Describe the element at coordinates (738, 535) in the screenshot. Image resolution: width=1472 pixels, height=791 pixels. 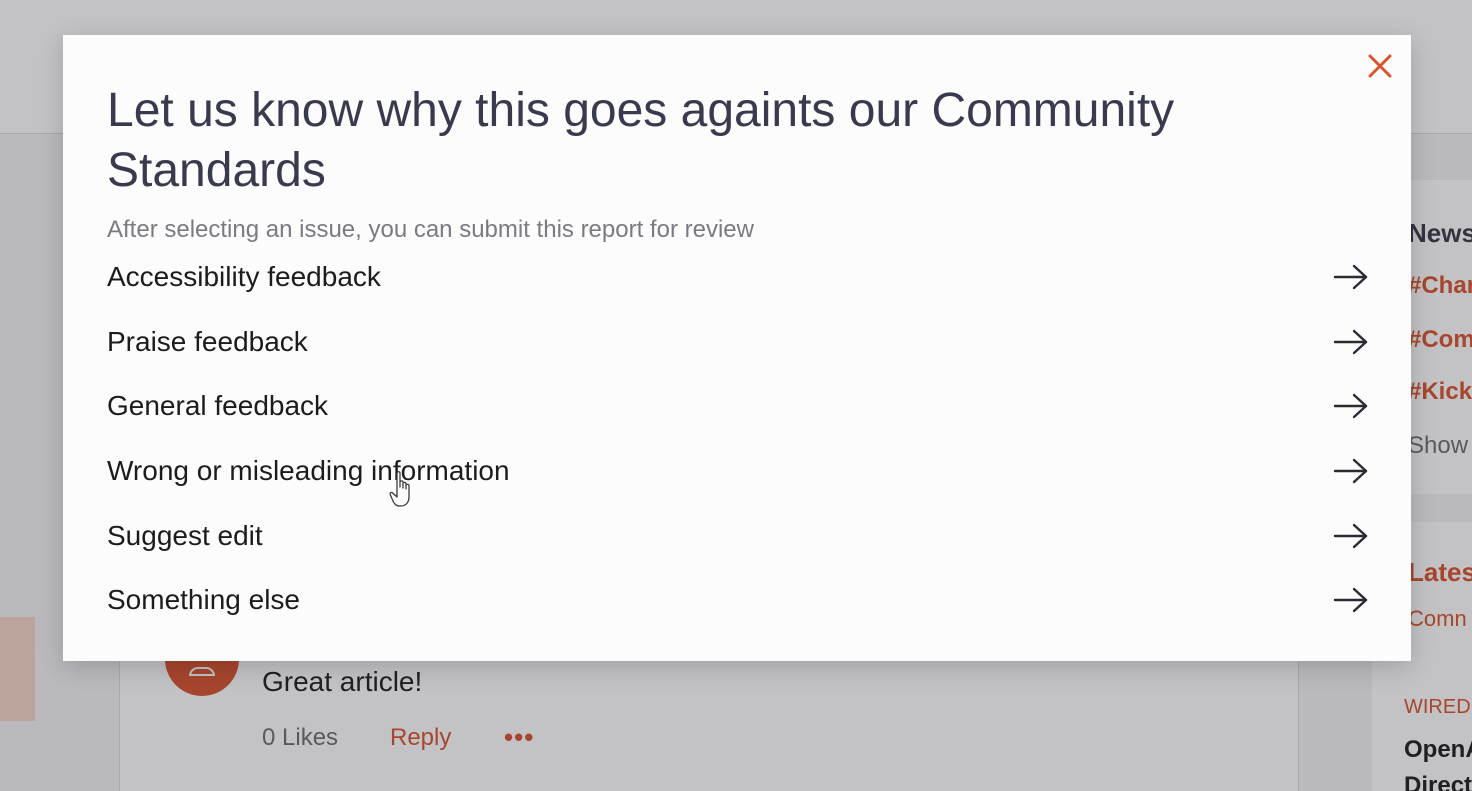
I see `option-suggest-edit: Suggest edit` at that location.